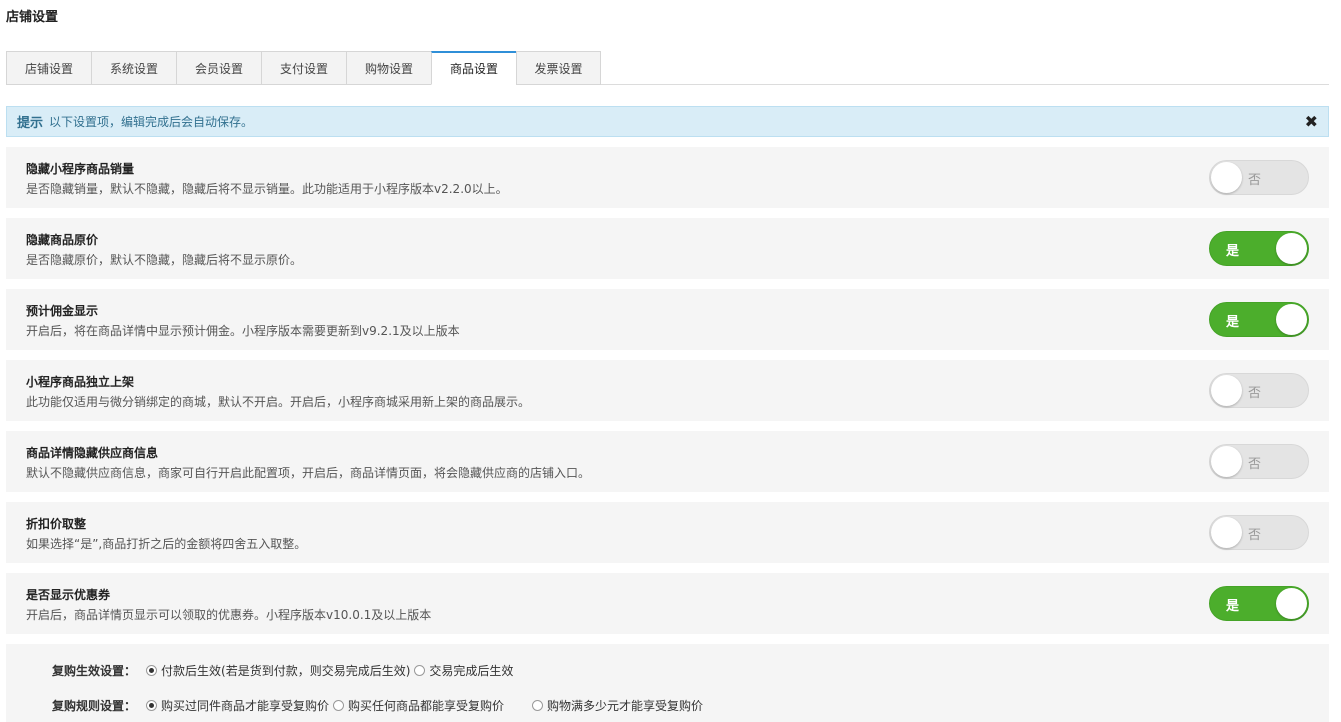 The width and height of the screenshot is (1341, 722). Describe the element at coordinates (473, 68) in the screenshot. I see `tab-product-settings: 商品设置` at that location.